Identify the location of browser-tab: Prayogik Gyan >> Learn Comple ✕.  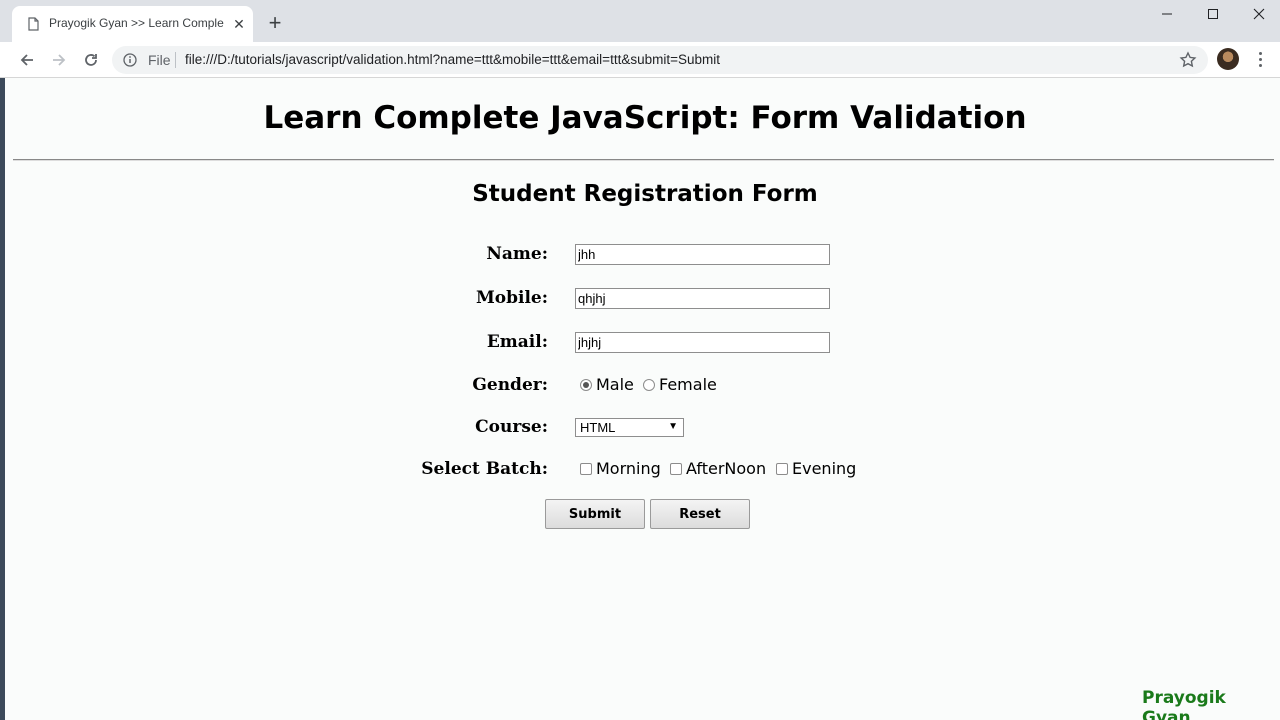
(132, 24).